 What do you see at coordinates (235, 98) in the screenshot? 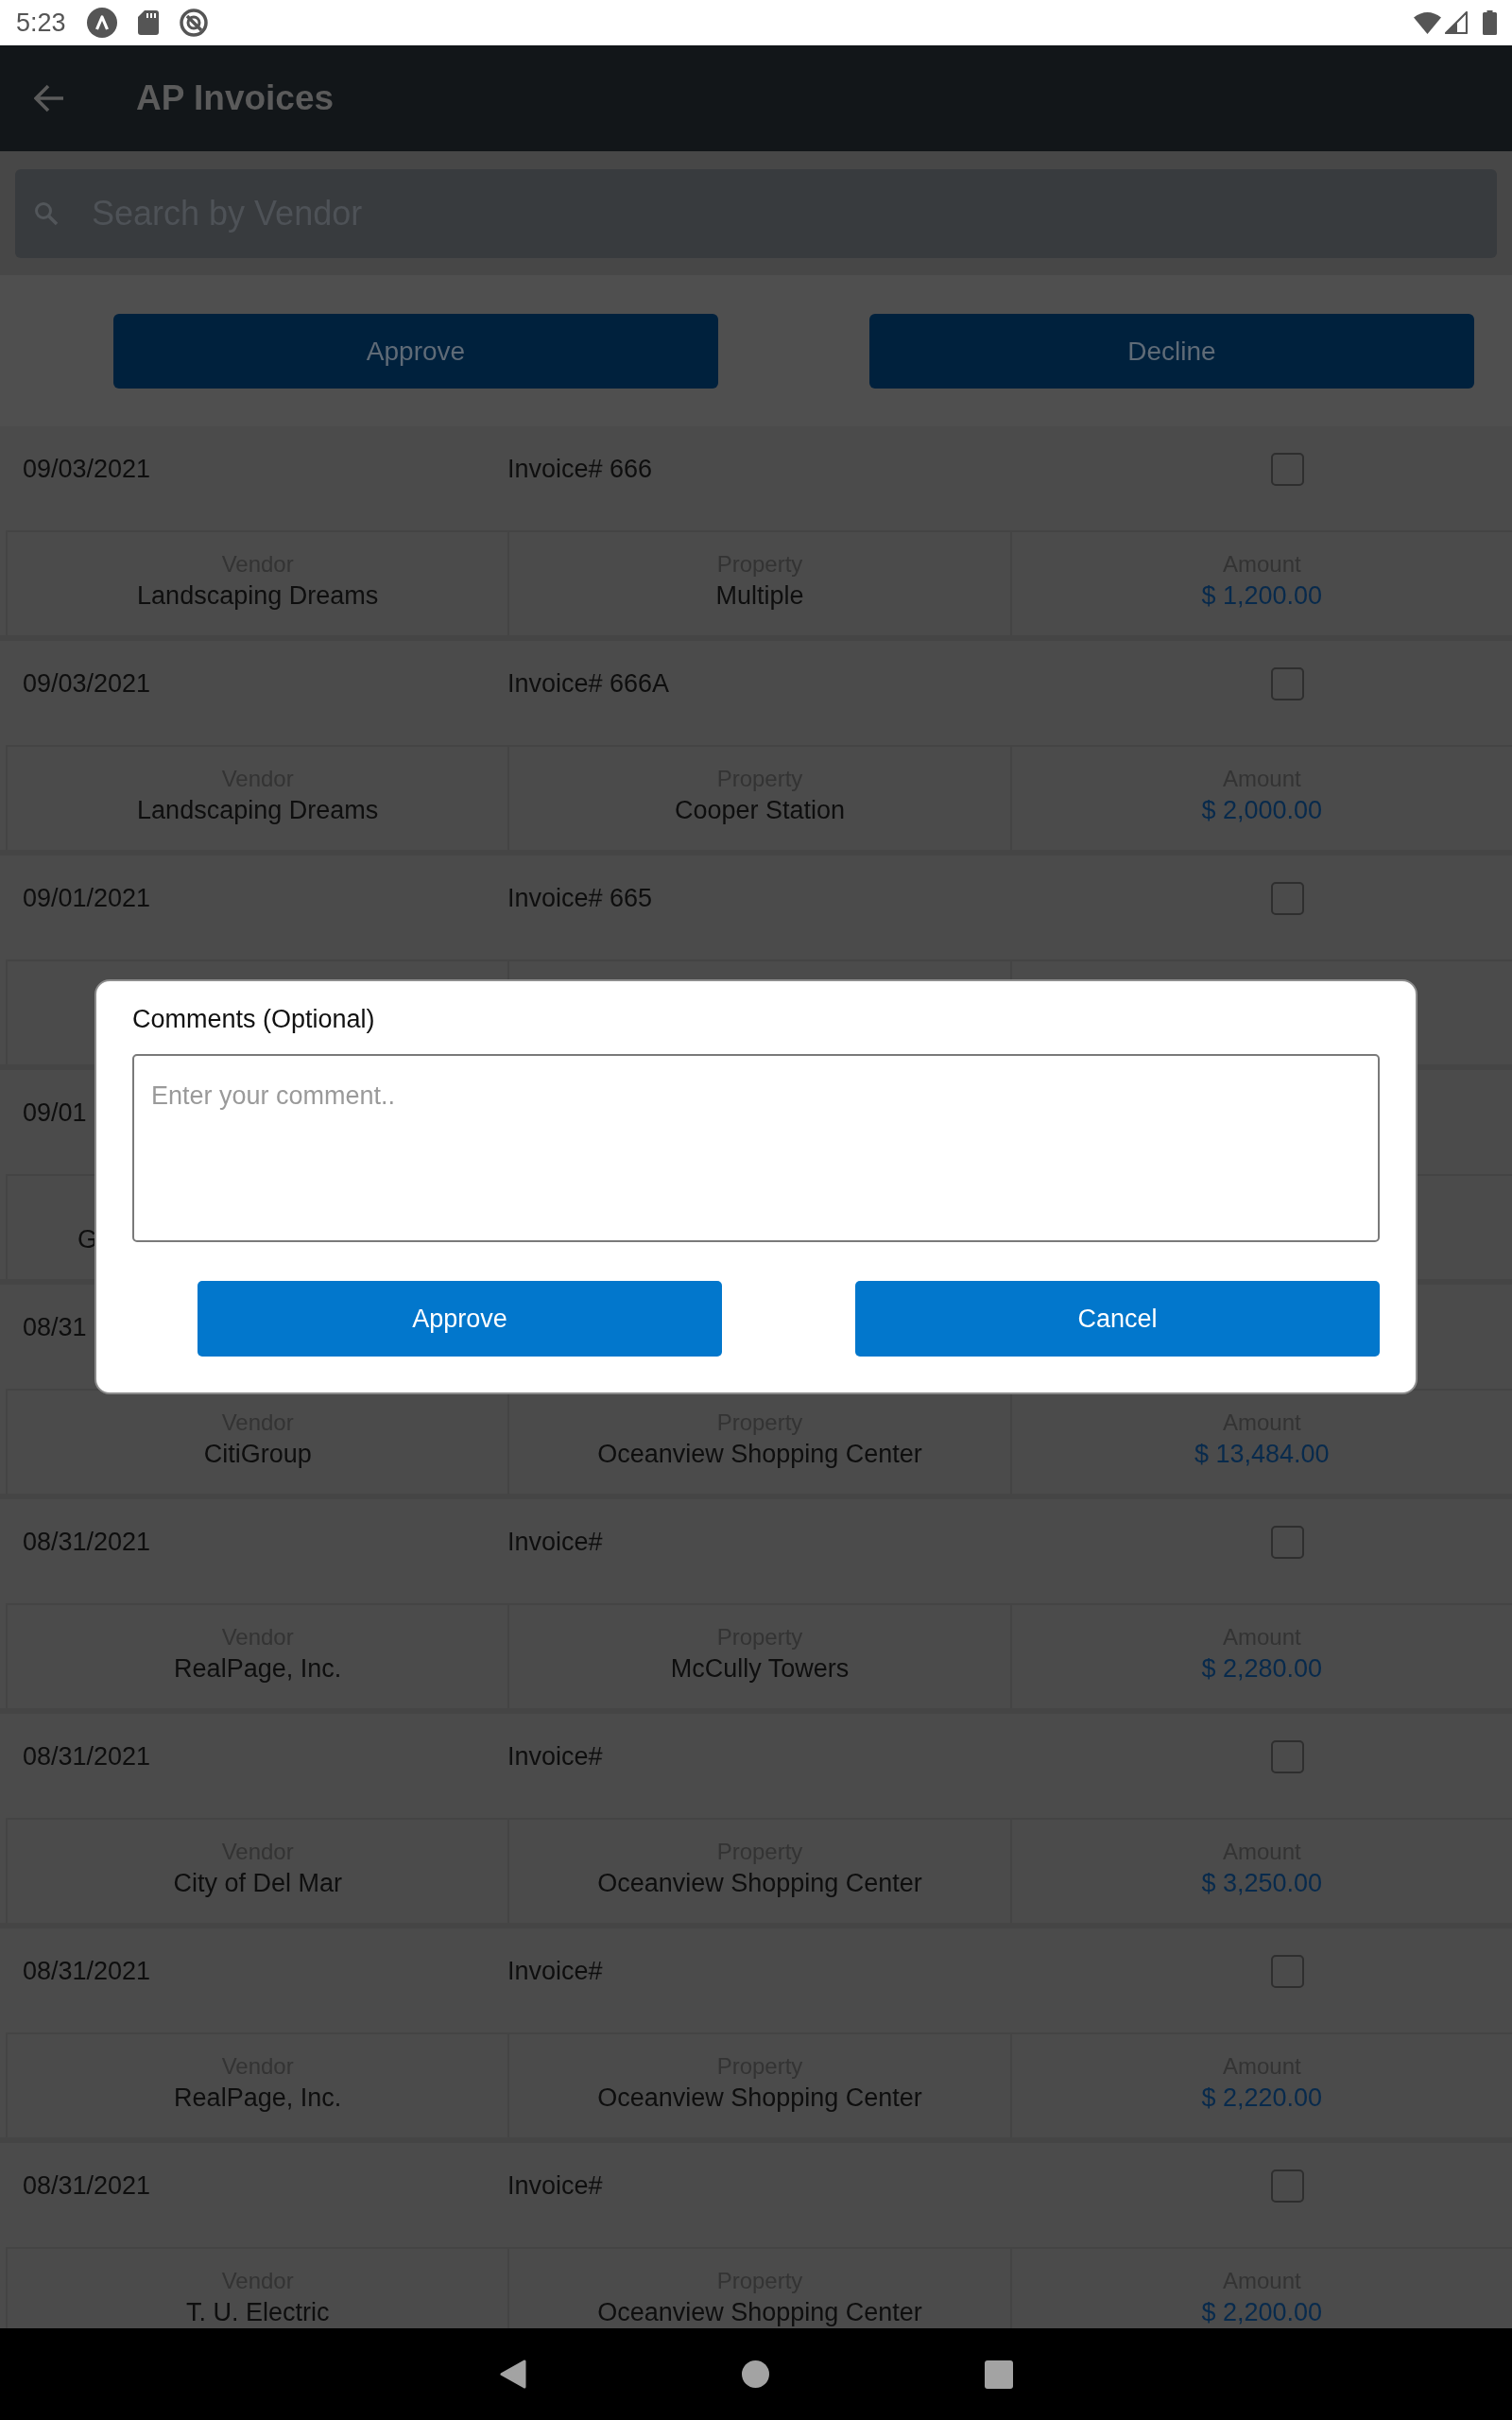
I see `page-title: AP Invoices` at bounding box center [235, 98].